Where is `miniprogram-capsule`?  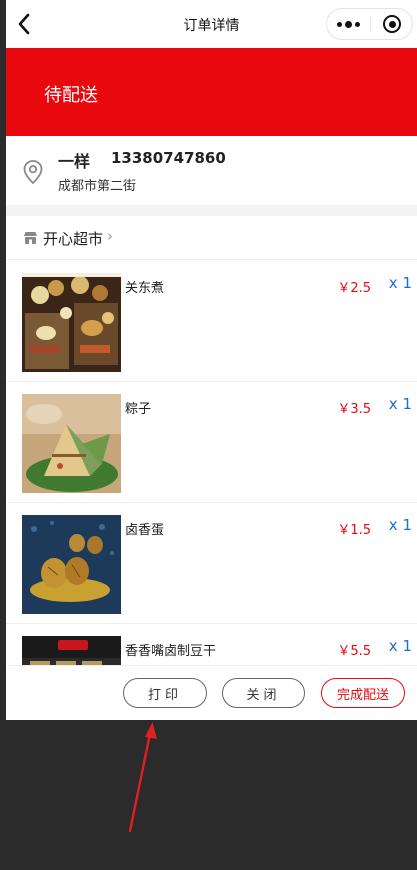 miniprogram-capsule is located at coordinates (369, 24).